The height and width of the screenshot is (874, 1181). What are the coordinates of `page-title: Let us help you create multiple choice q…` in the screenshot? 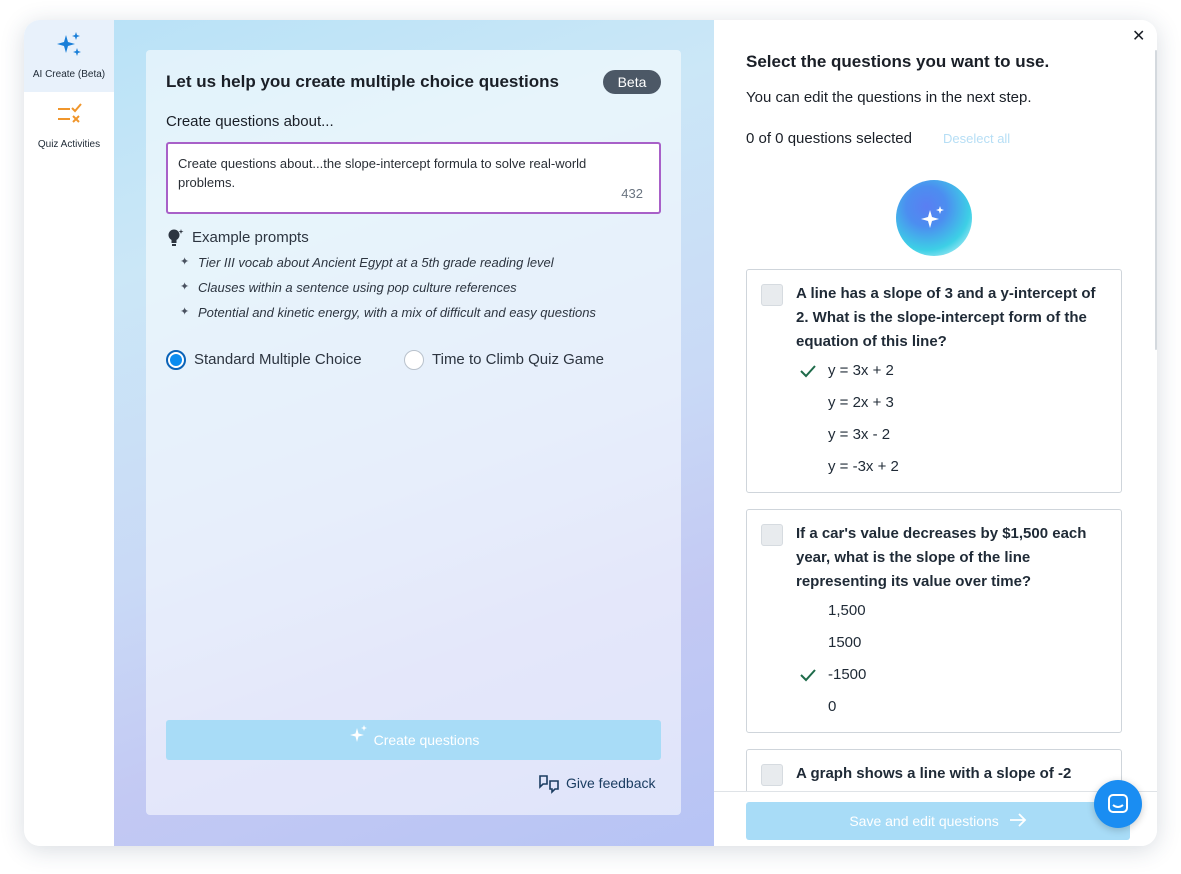 It's located at (362, 81).